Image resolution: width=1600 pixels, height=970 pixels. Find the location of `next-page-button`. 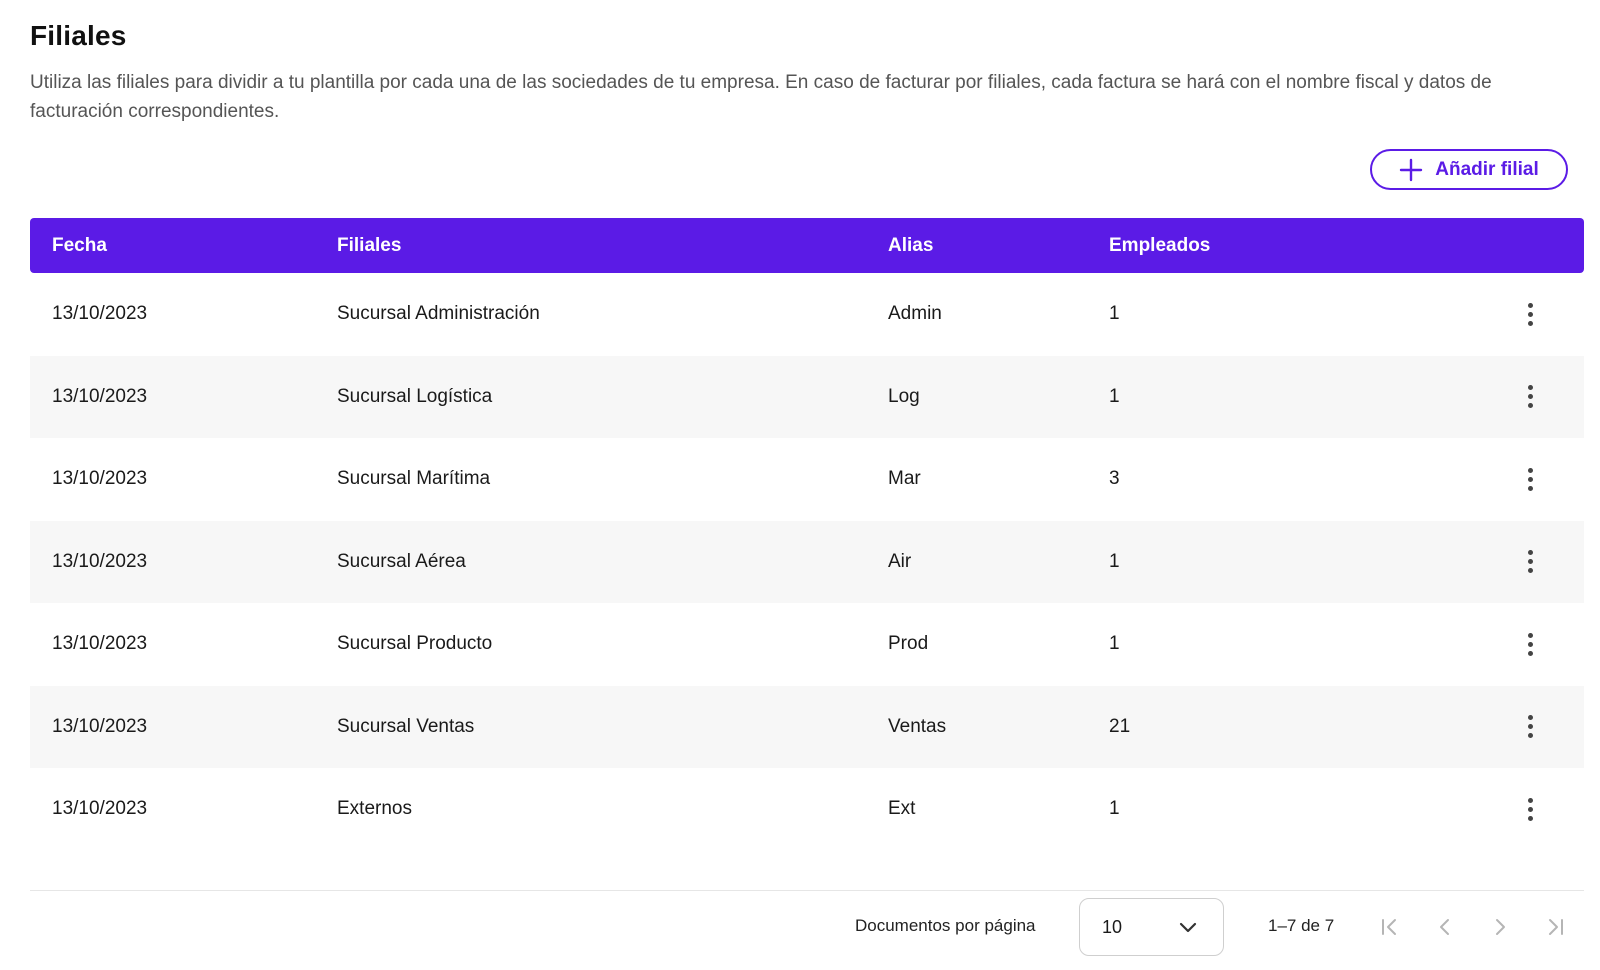

next-page-button is located at coordinates (1500, 927).